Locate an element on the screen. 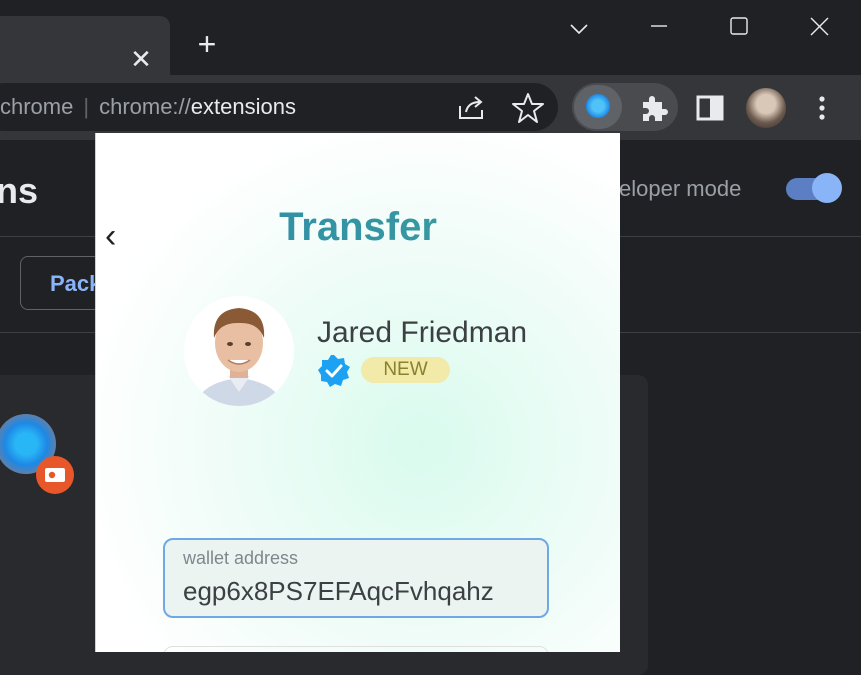 The image size is (861, 675). contact-photo is located at coordinates (239, 351).